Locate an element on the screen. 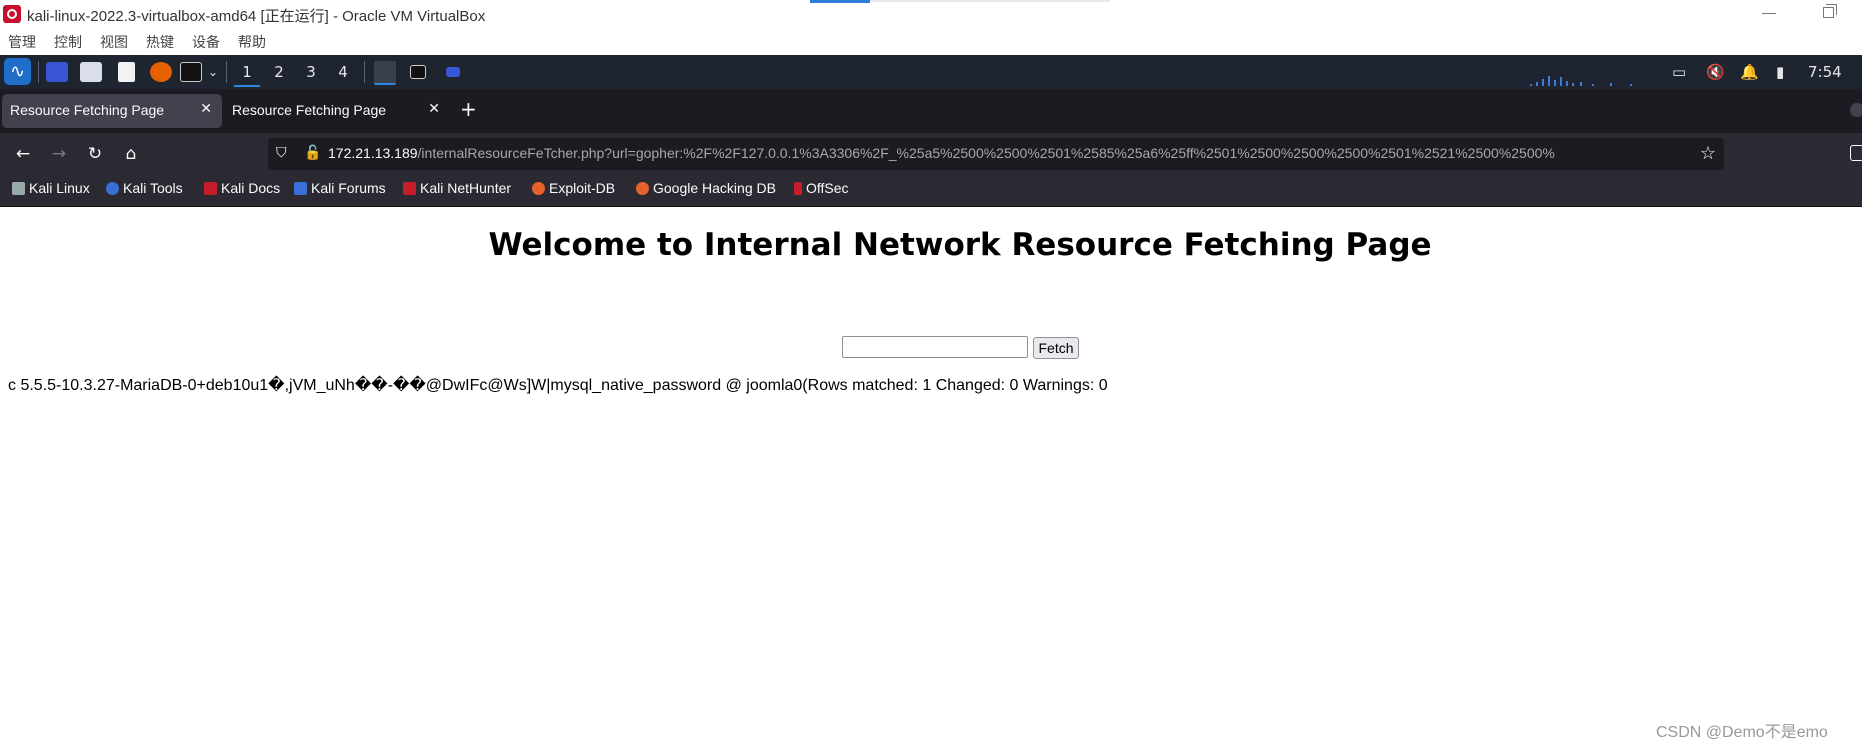 The height and width of the screenshot is (746, 1862). url-host: 172.21.13.189 is located at coordinates (373, 153).